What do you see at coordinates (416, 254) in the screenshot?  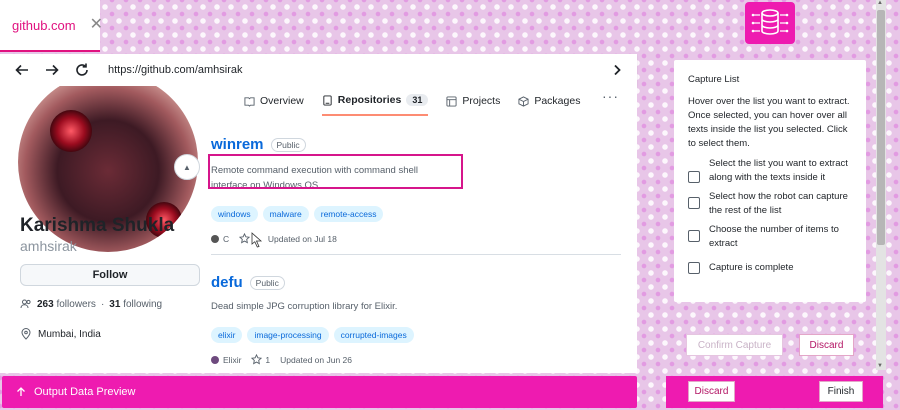 I see `repo-divider` at bounding box center [416, 254].